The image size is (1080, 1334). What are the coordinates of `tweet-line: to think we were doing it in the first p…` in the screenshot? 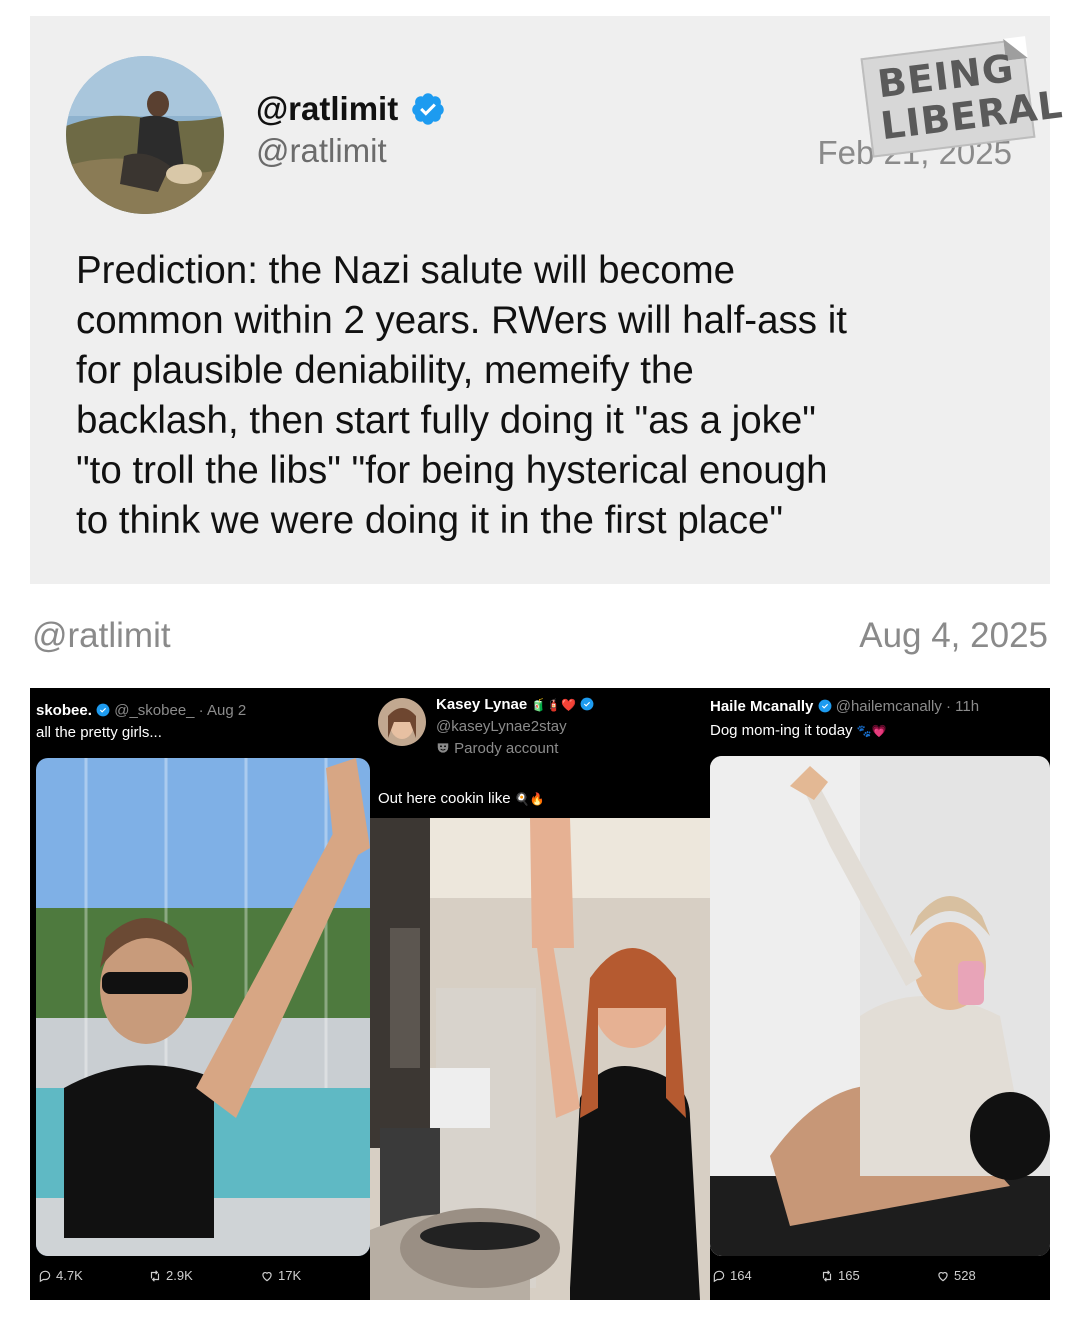 It's located at (430, 520).